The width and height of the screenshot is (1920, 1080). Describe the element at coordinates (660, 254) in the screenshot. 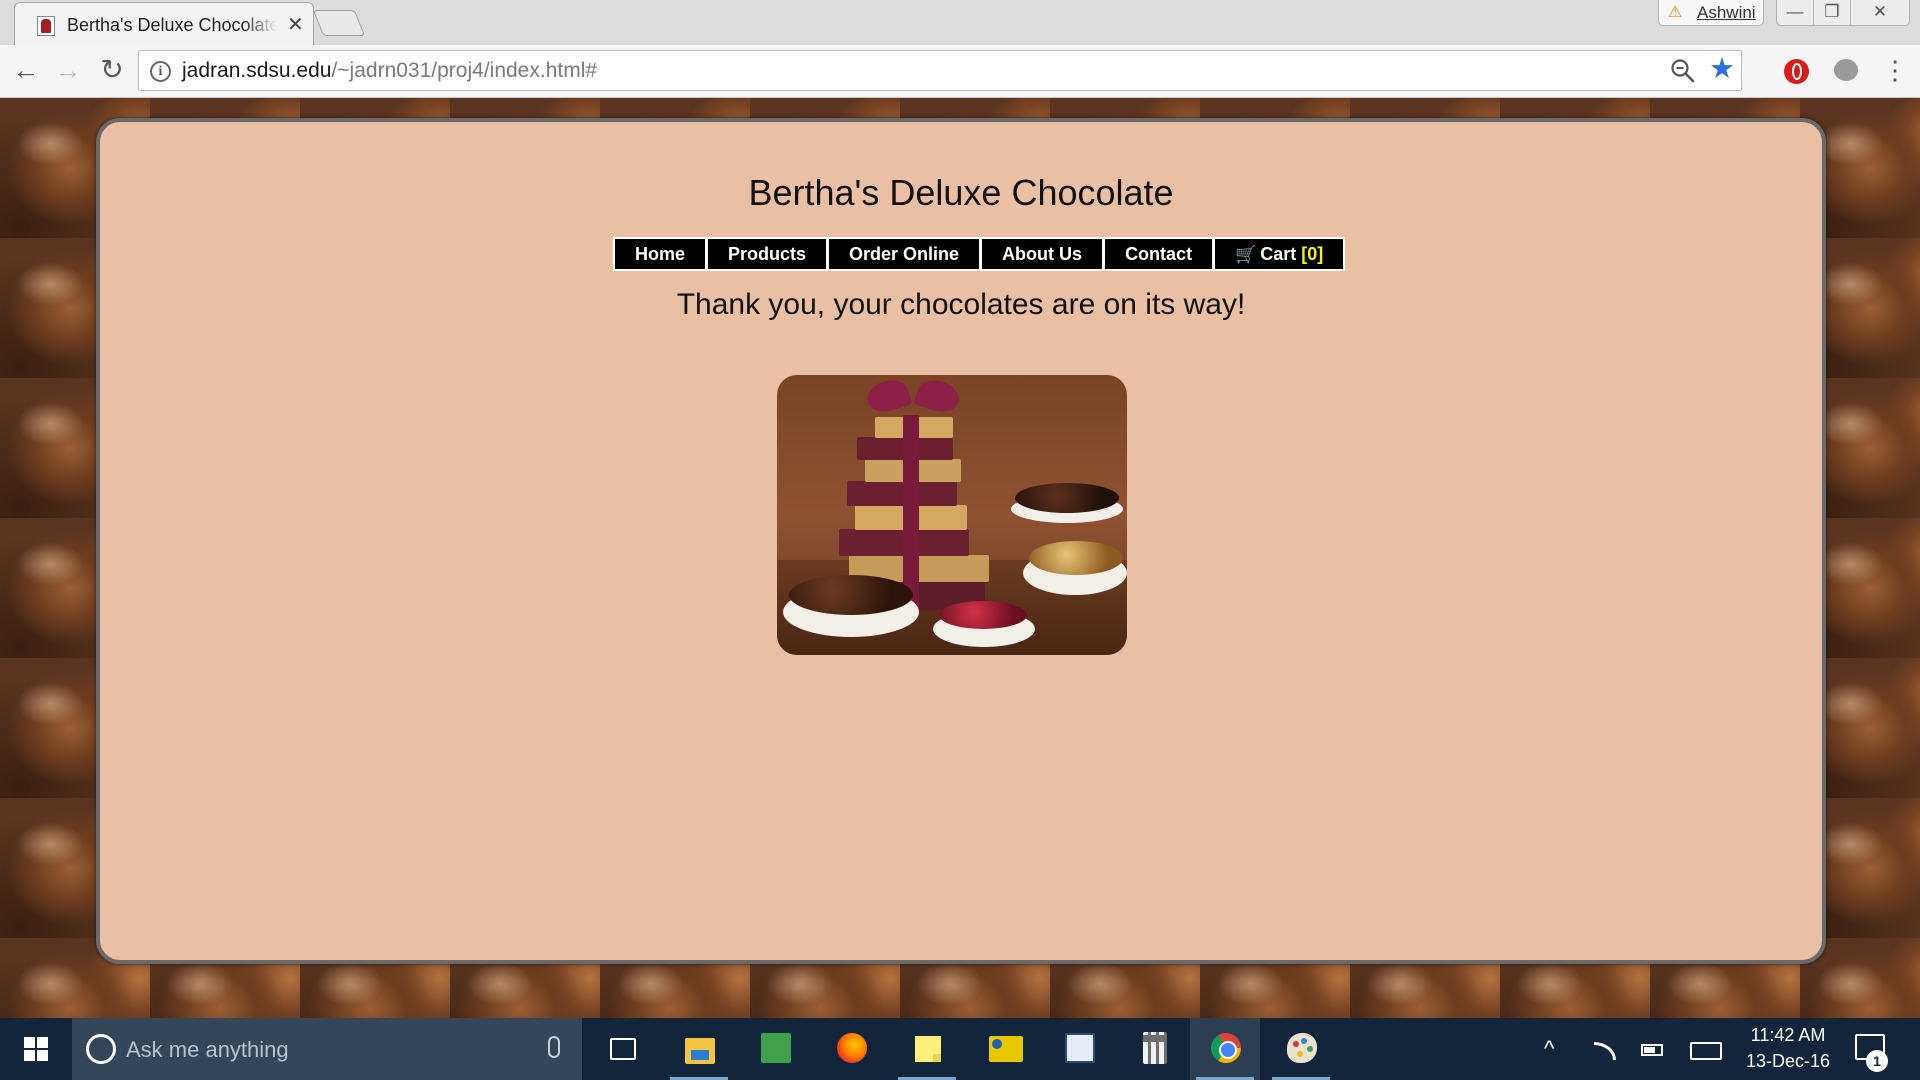

I see `nav-home: Home` at that location.